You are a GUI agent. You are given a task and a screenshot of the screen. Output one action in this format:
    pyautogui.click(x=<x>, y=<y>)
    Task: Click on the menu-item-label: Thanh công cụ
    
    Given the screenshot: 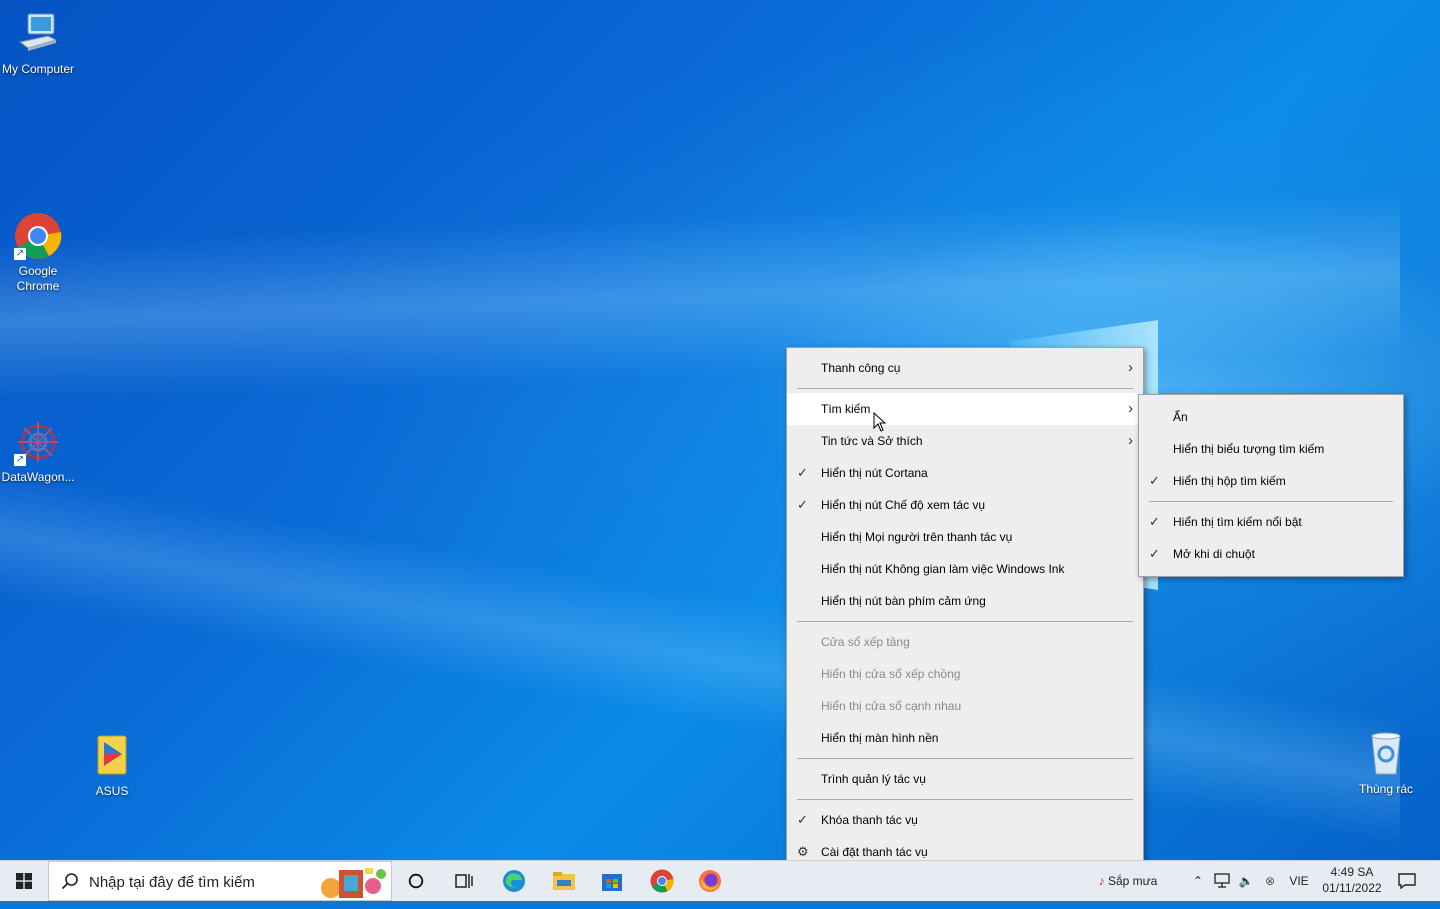 What is the action you would take?
    pyautogui.click(x=861, y=368)
    